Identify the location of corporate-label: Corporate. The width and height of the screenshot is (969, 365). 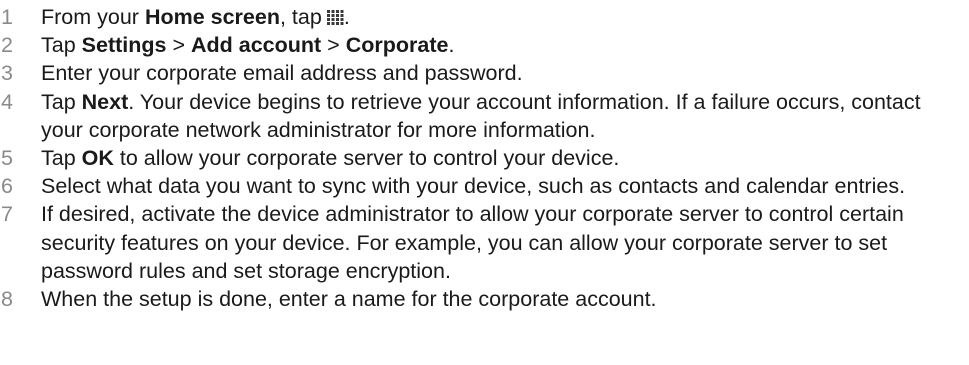
(397, 45).